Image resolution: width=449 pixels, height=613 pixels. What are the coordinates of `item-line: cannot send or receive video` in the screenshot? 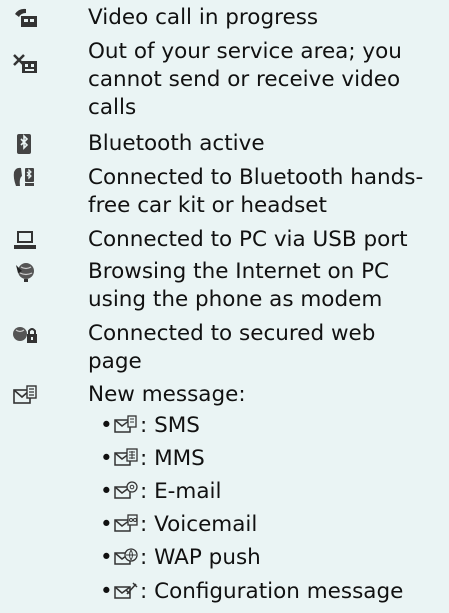 It's located at (244, 79).